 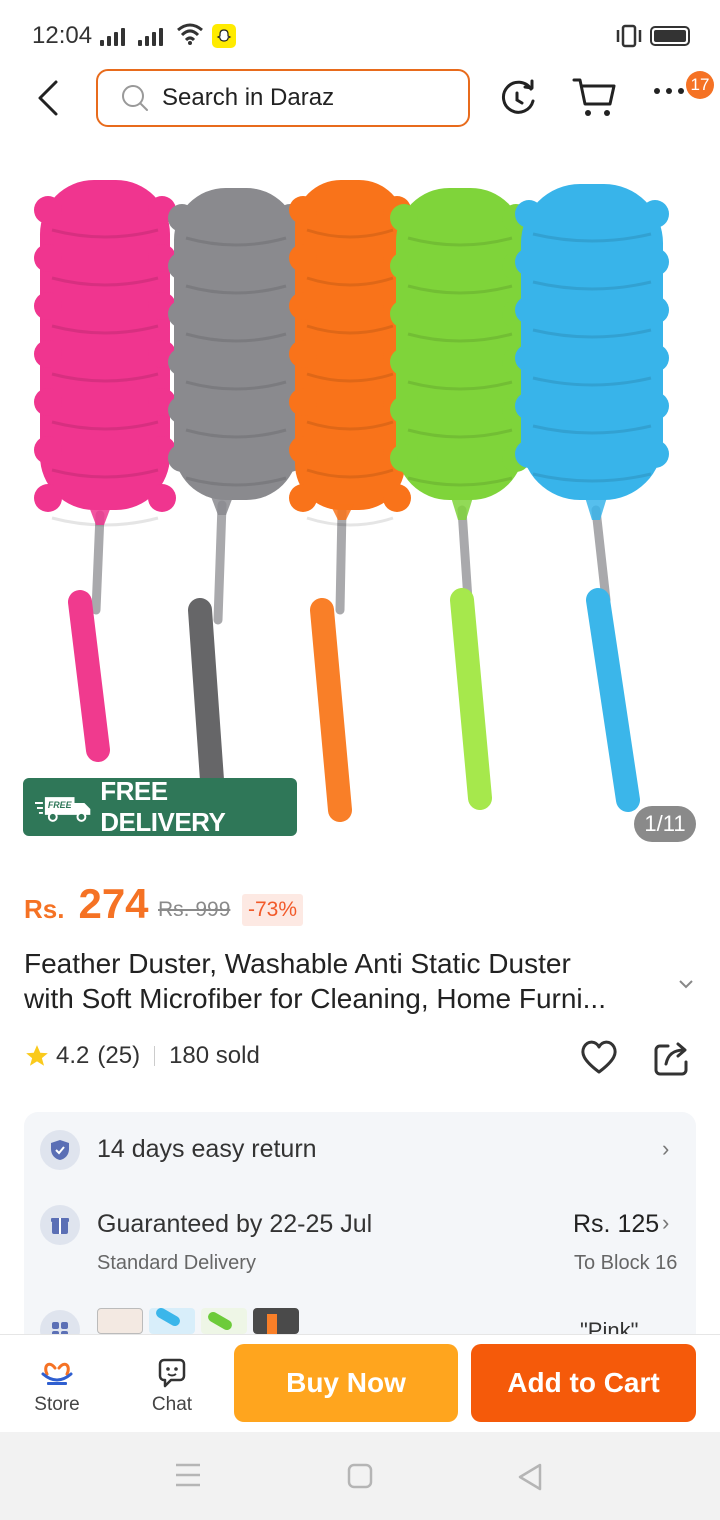 I want to click on divider, so click(x=155, y=1056).